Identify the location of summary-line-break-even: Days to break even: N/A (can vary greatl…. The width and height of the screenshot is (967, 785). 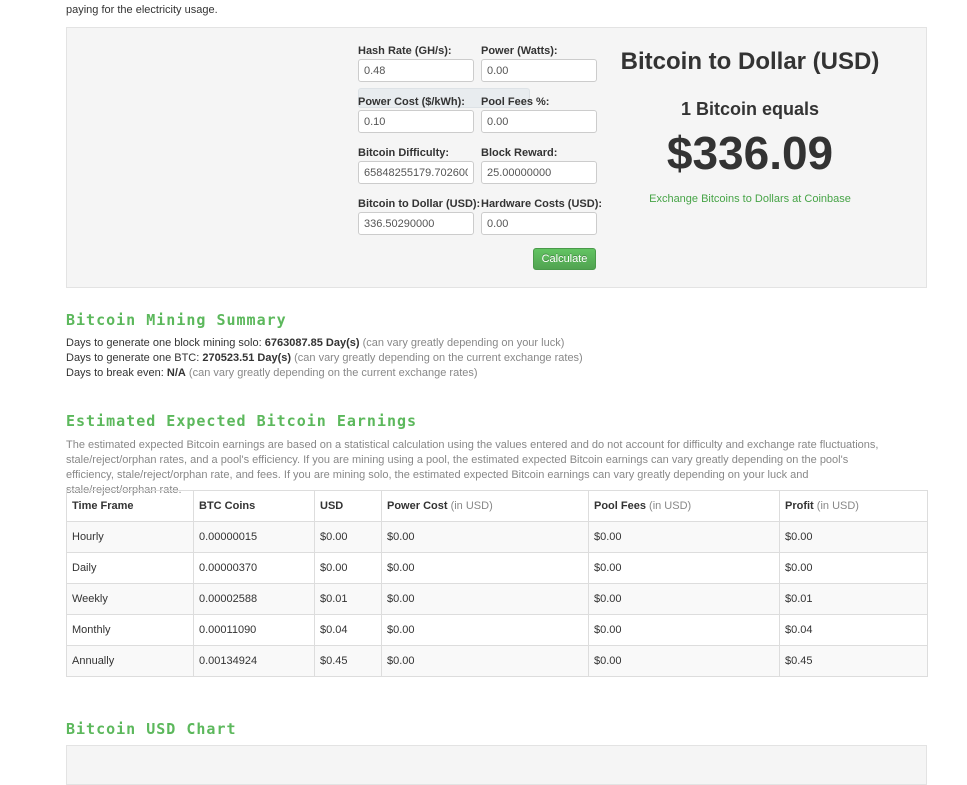
(272, 373).